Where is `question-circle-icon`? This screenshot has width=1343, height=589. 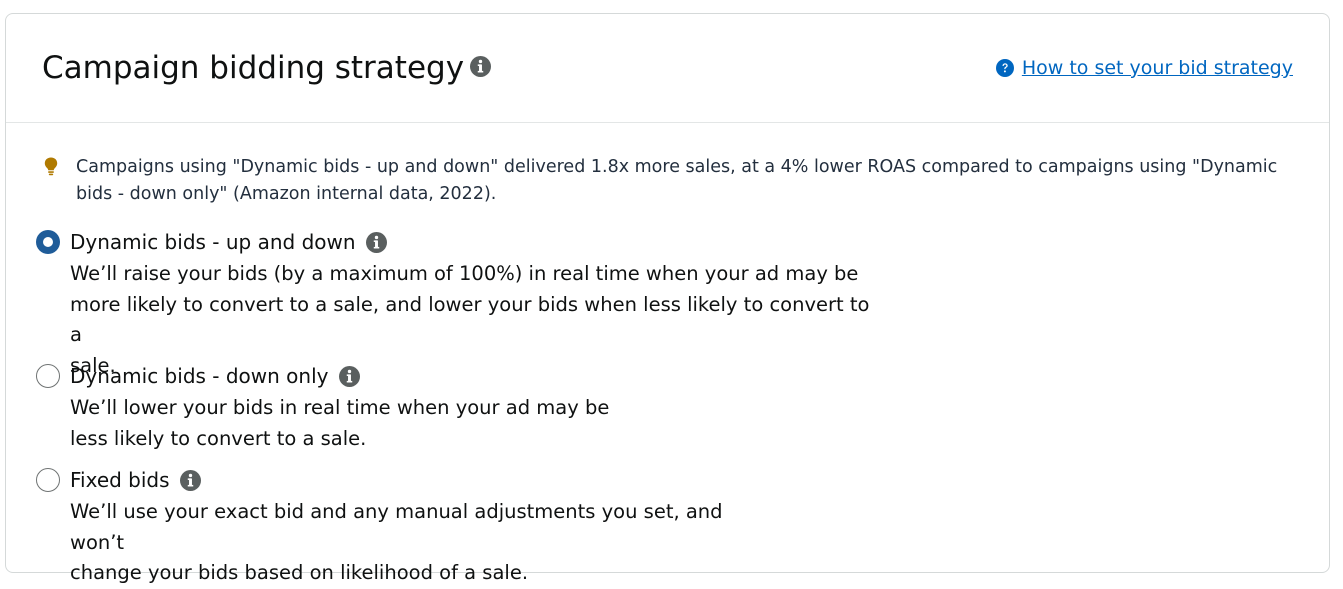
question-circle-icon is located at coordinates (1004, 68).